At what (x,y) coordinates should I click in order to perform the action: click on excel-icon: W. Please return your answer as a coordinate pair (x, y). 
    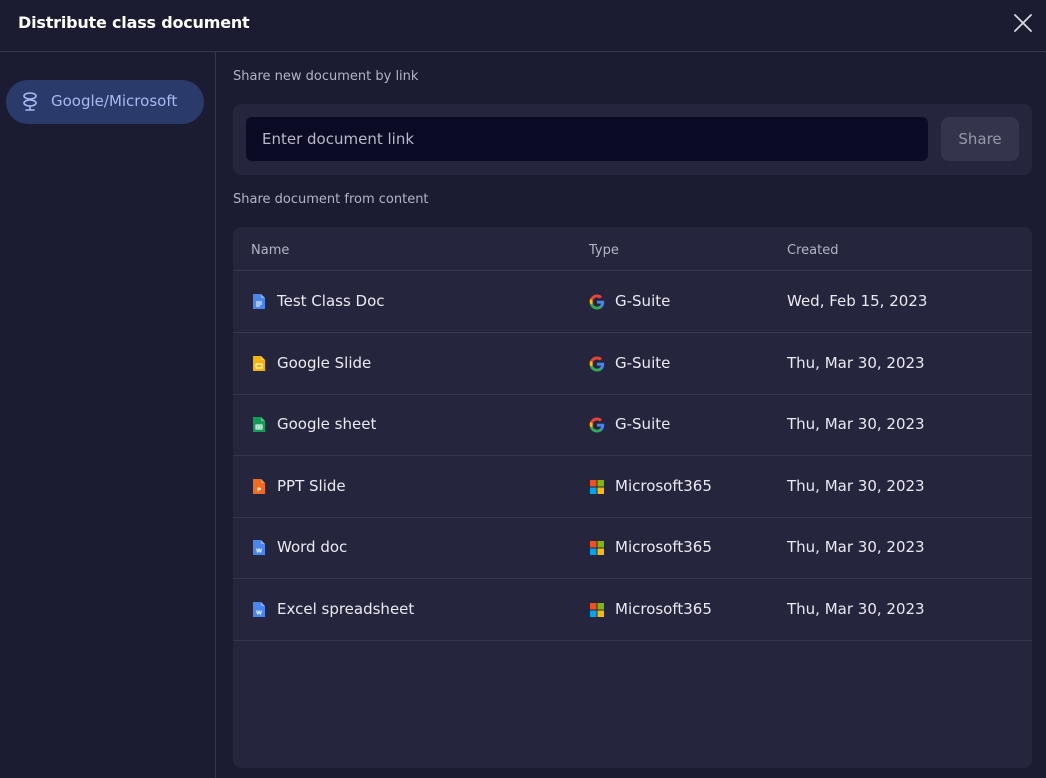
    Looking at the image, I should click on (259, 609).